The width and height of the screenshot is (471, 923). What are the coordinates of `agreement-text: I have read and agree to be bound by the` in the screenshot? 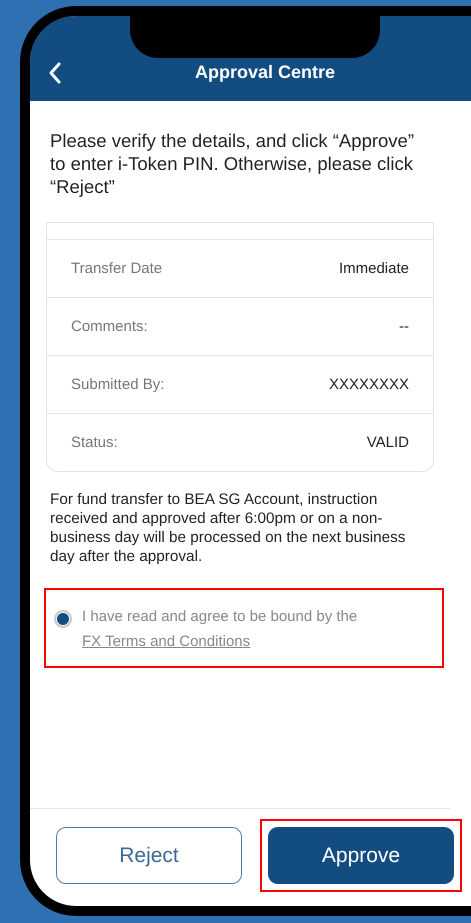 It's located at (220, 617).